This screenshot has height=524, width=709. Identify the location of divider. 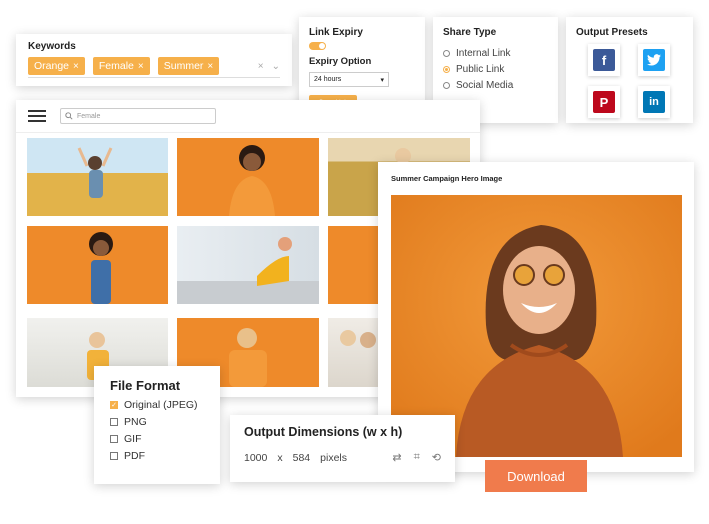
(154, 77).